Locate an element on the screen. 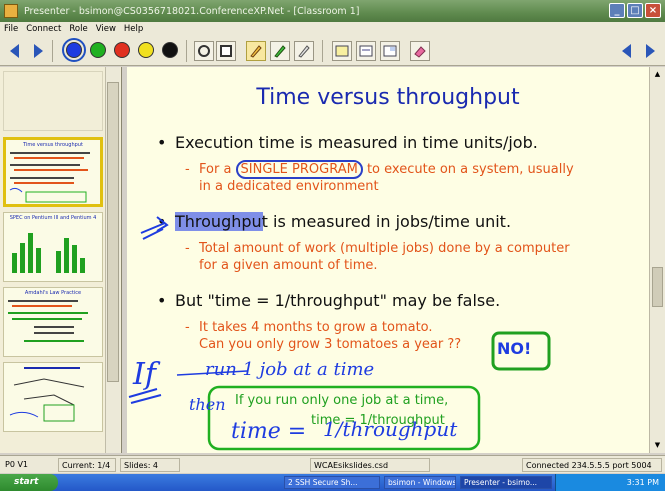  thumbnail-slide-2: SPEC on Pentium III and Pentium 4 is located at coordinates (53, 247).